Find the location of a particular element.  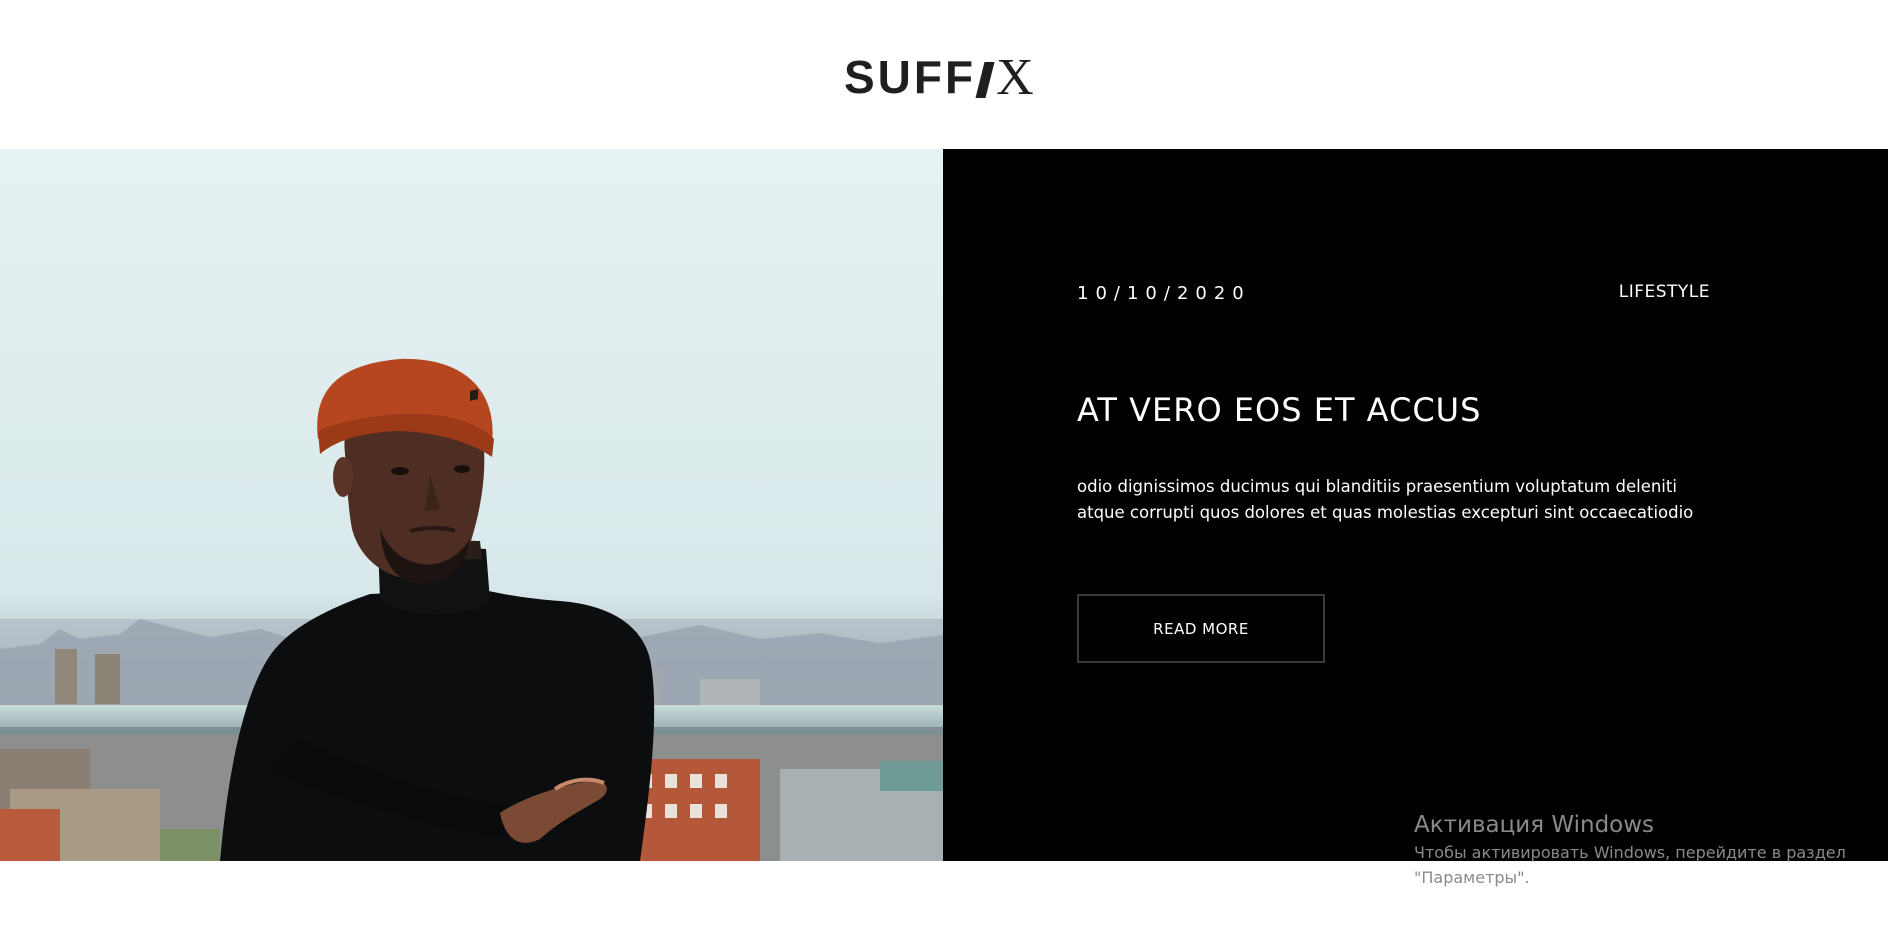

watermark-title: Активация Windows is located at coordinates (1534, 825).